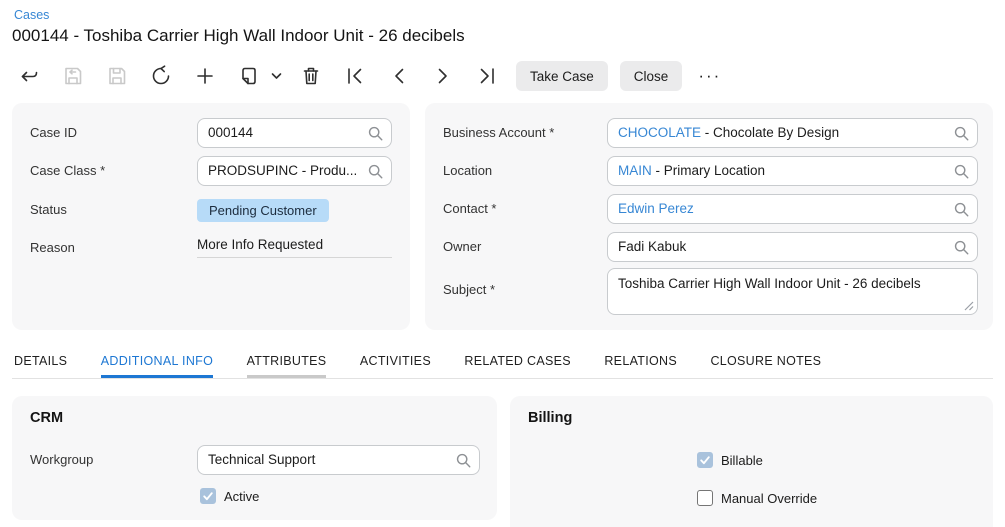 The height and width of the screenshot is (527, 1005). Describe the element at coordinates (462, 246) in the screenshot. I see `owner-label: Owner` at that location.